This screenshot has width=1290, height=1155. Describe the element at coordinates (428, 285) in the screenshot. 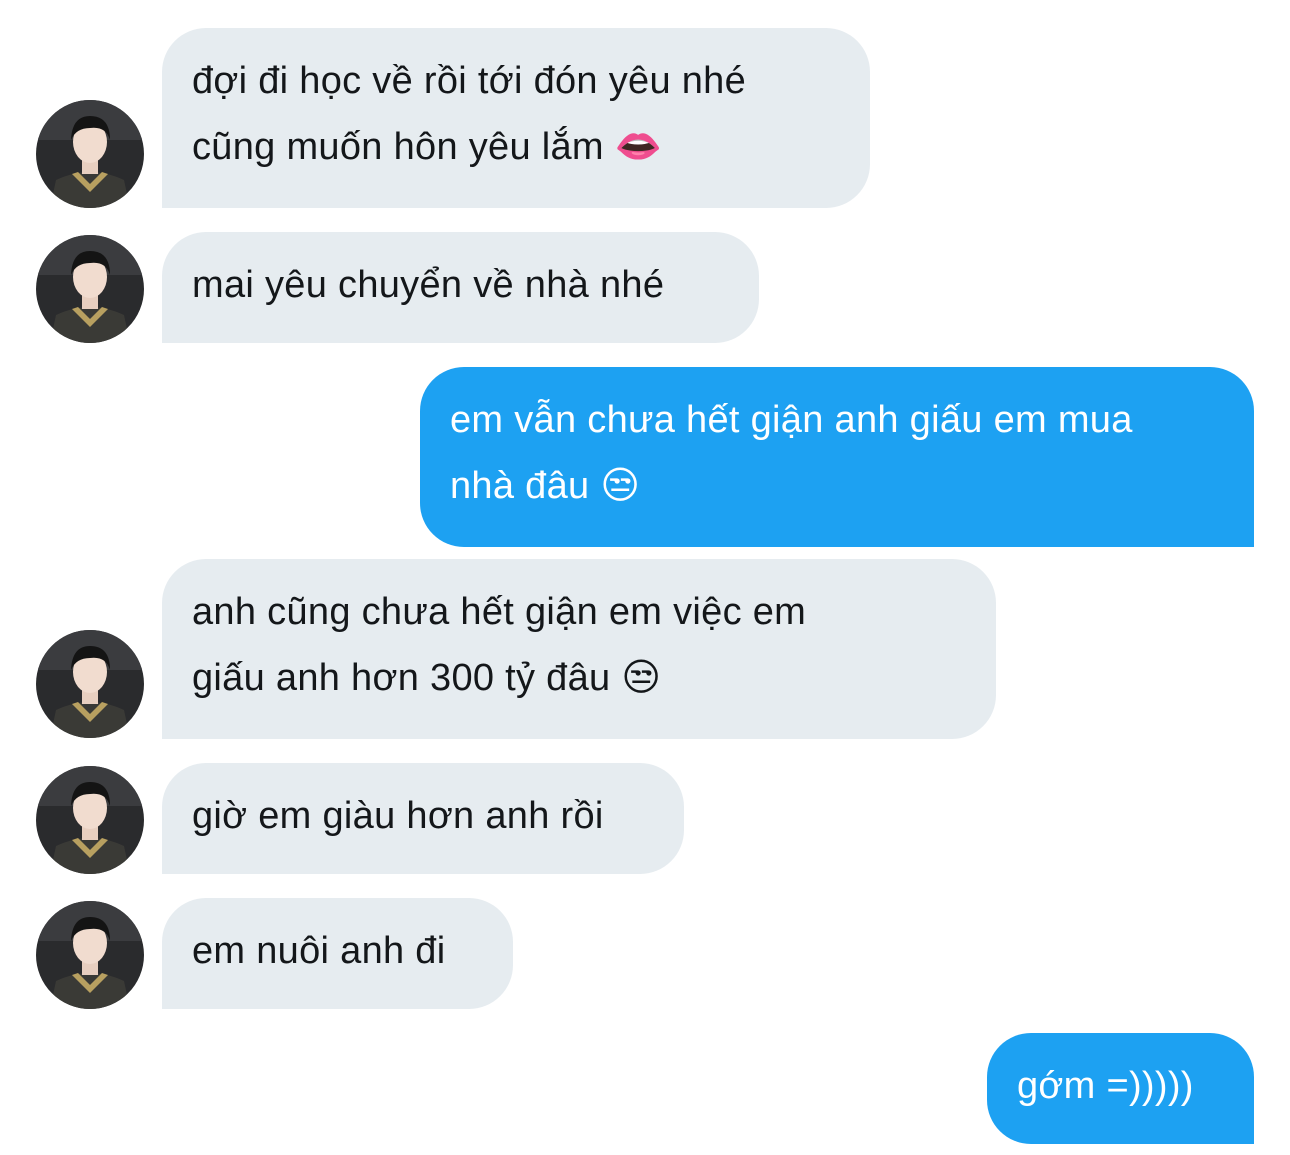

I see `message-text: mai yêu chuyển về nhà nhé` at that location.